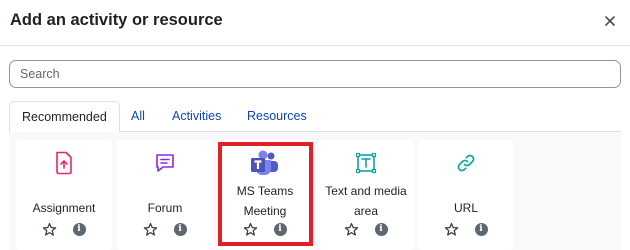 The image size is (630, 250). What do you see at coordinates (466, 163) in the screenshot?
I see `link-icon` at bounding box center [466, 163].